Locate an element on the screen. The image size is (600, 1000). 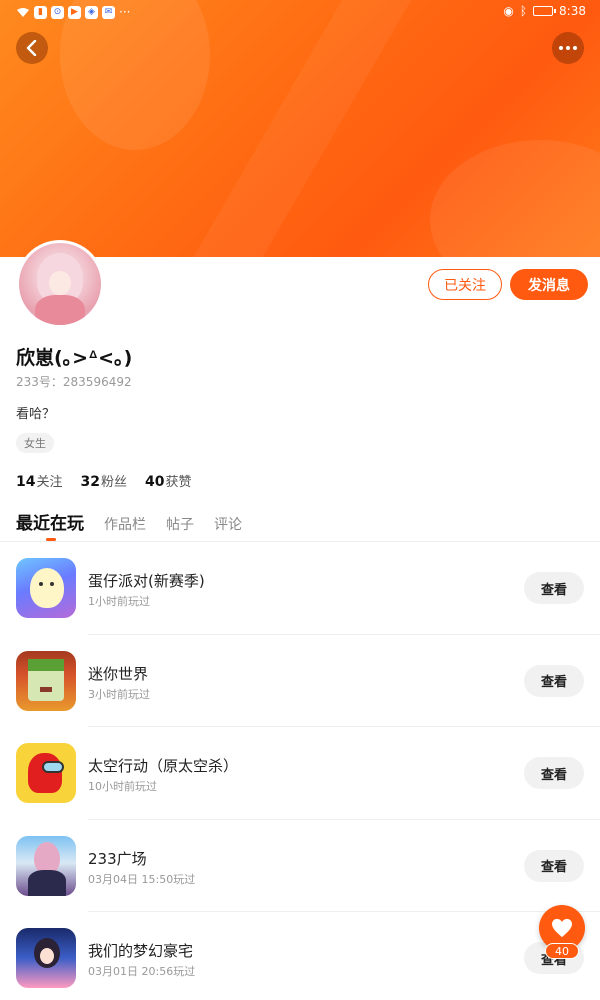
plaza-233-icon is located at coordinates (46, 865).